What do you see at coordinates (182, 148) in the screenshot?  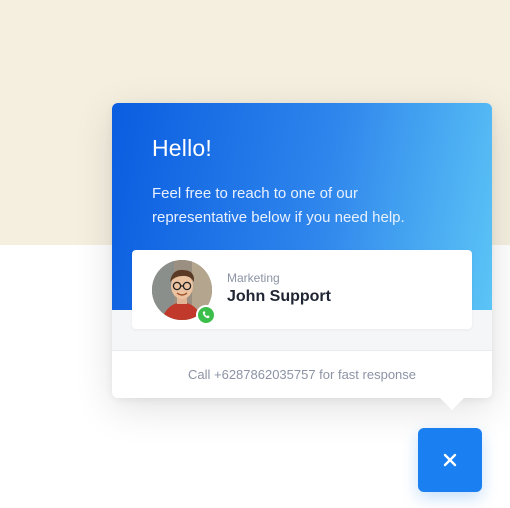 I see `greeting-heading: Hello!` at bounding box center [182, 148].